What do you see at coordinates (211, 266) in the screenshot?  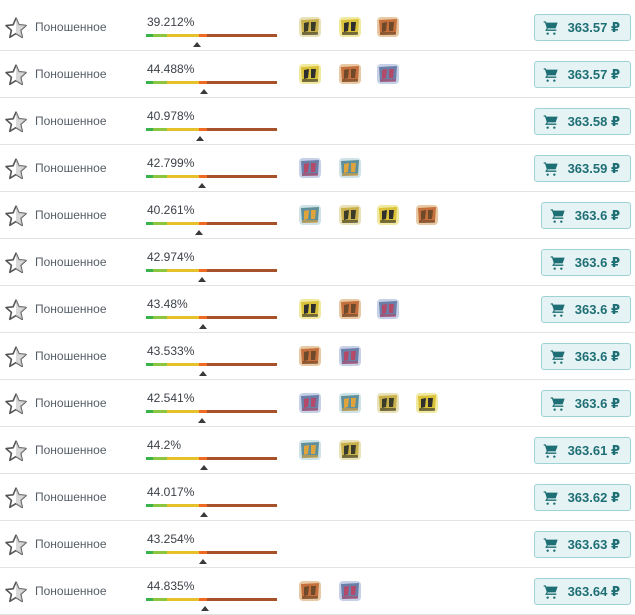 I see `float-indicator: 42.974%` at bounding box center [211, 266].